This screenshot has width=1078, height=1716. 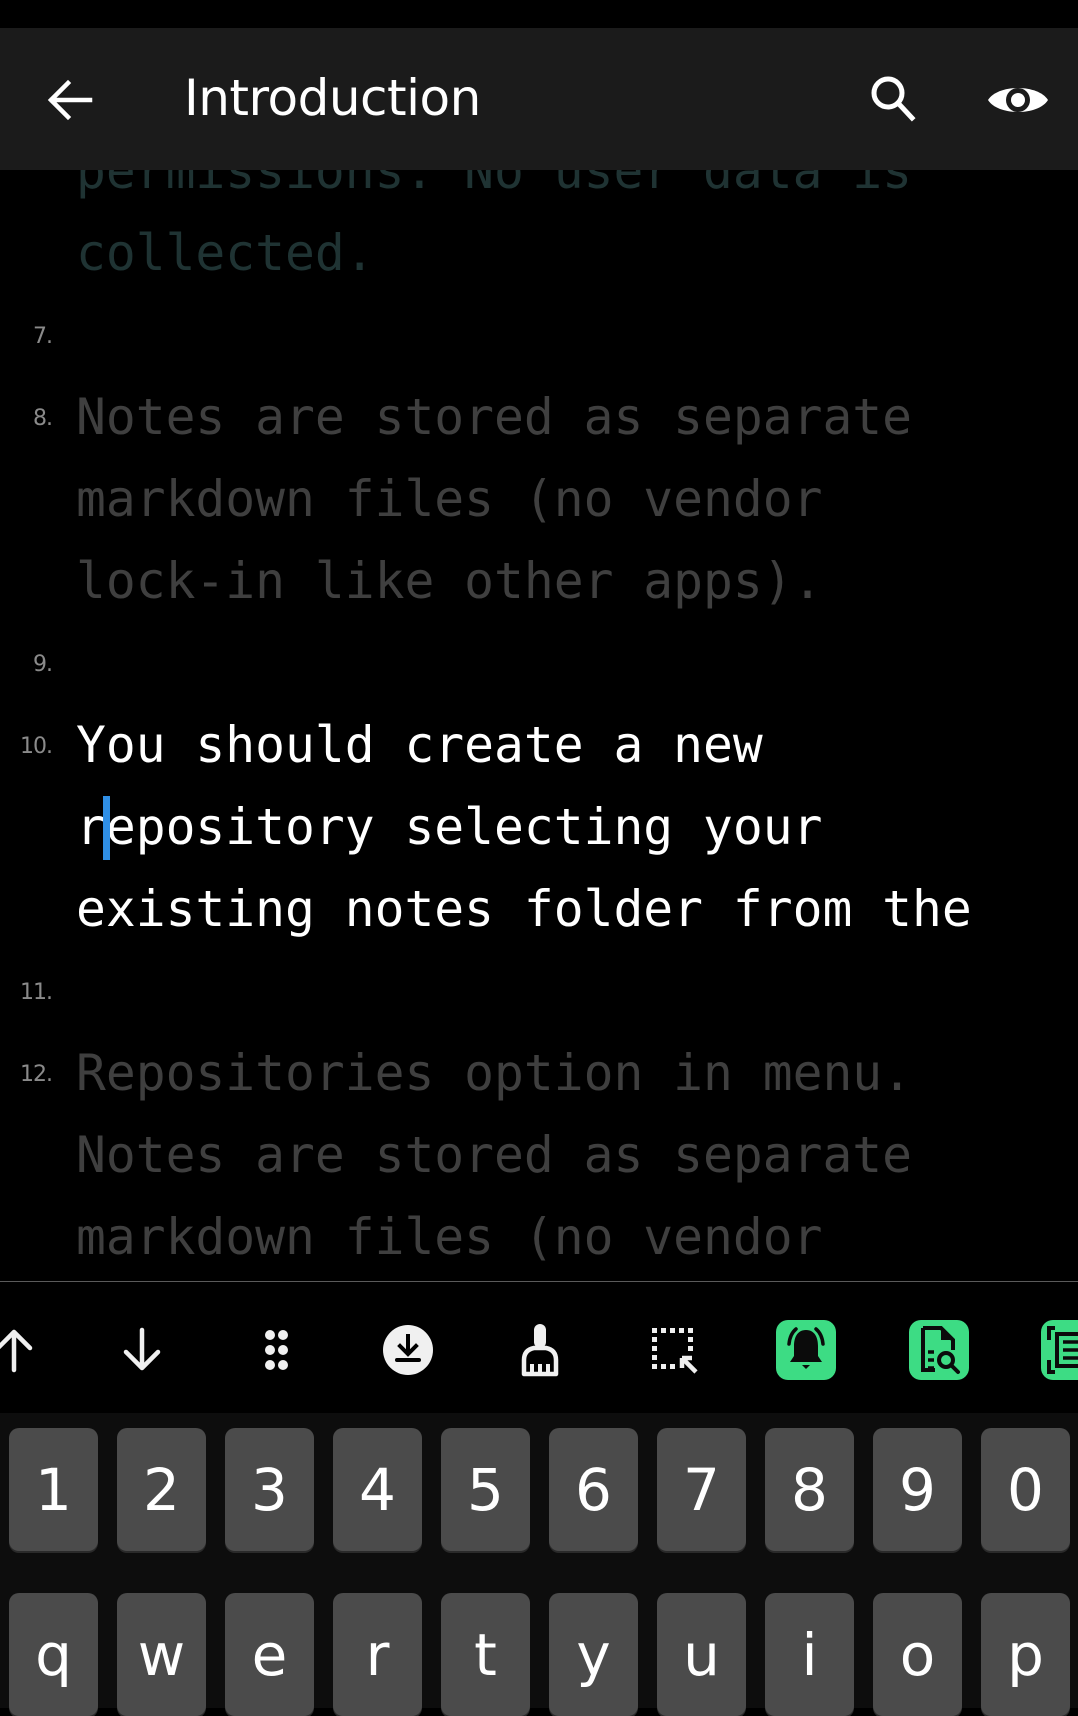 I want to click on key-e: e, so click(x=269, y=1654).